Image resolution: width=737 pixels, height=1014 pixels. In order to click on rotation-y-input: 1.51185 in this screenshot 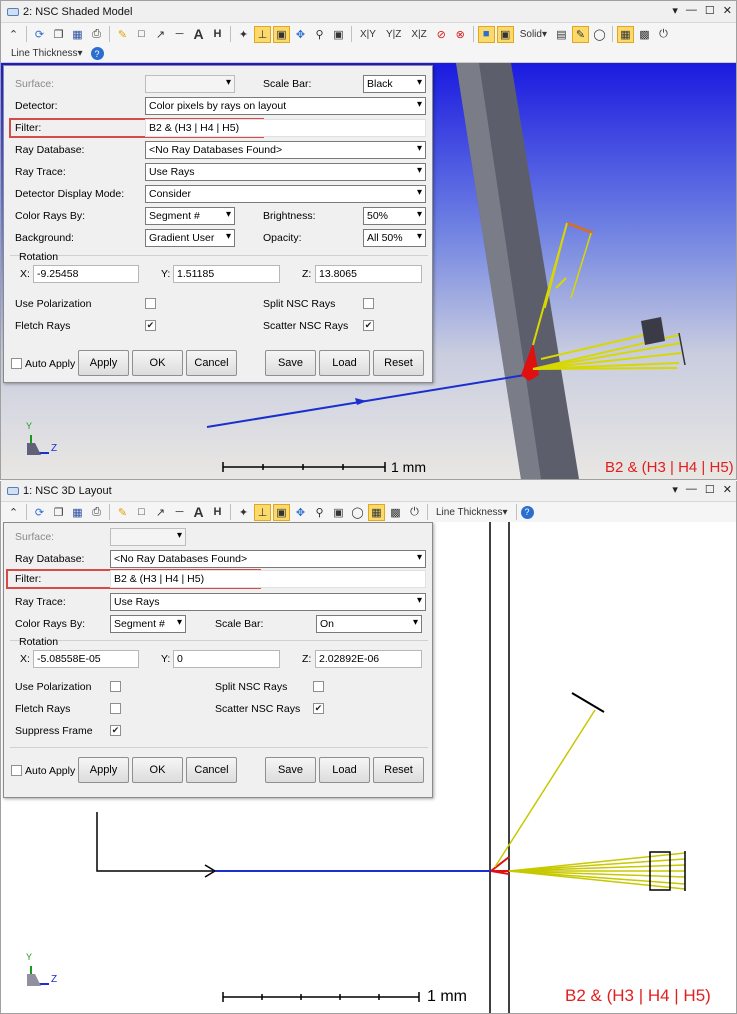, I will do `click(226, 274)`.